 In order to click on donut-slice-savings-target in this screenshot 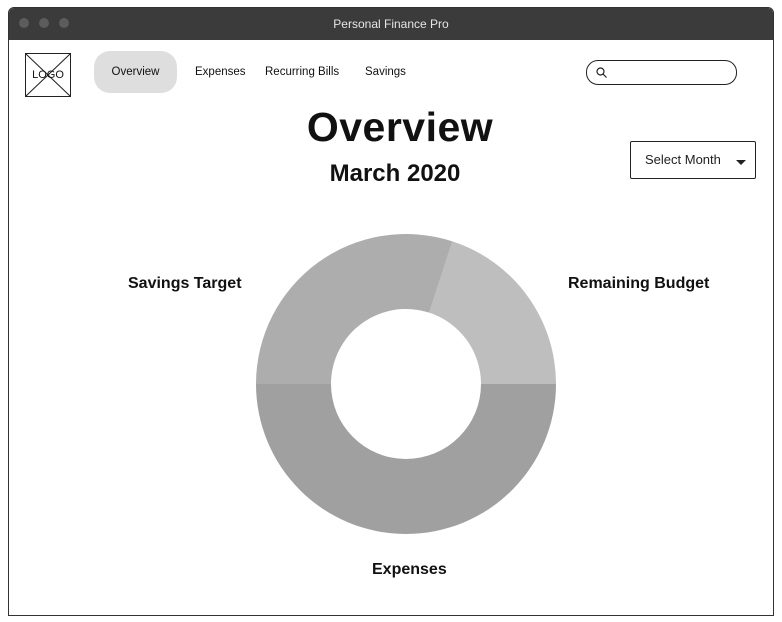, I will do `click(354, 309)`.